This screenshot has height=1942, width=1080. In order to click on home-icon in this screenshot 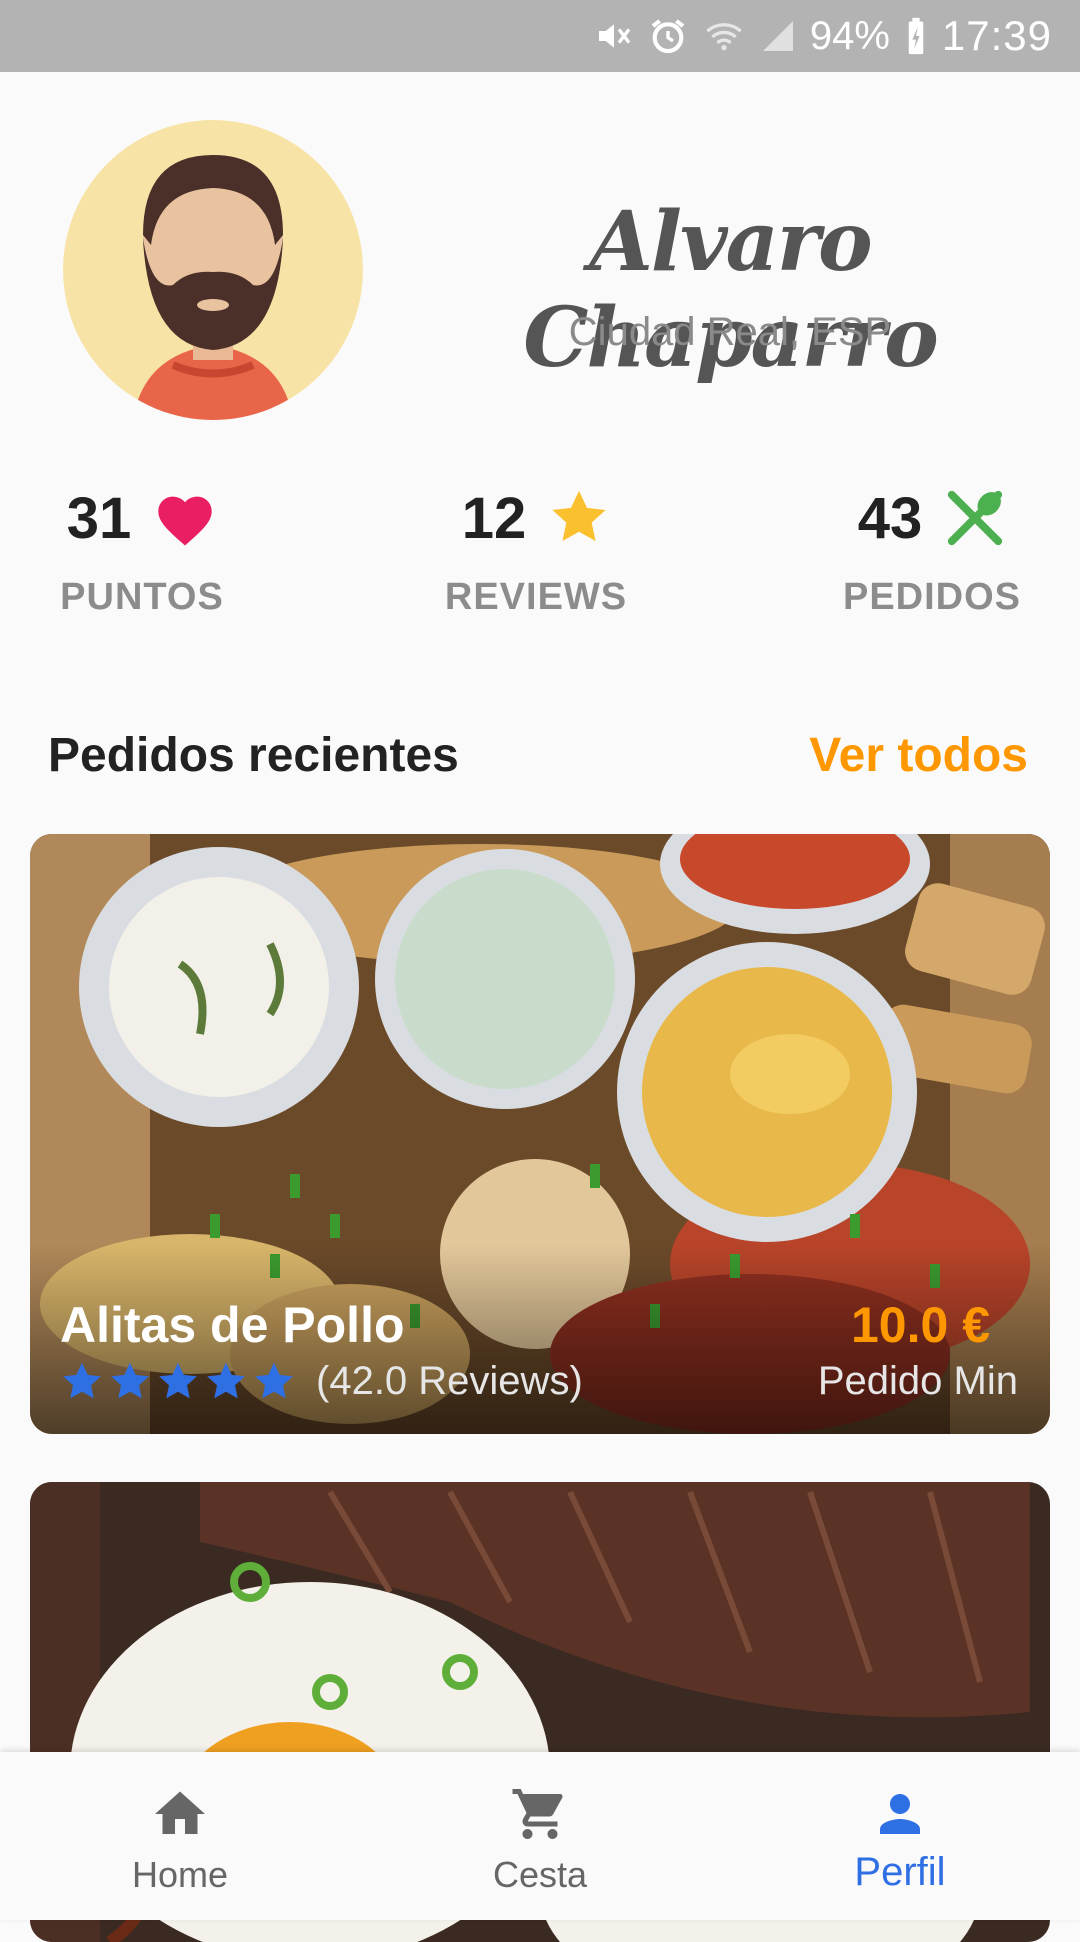, I will do `click(180, 1812)`.